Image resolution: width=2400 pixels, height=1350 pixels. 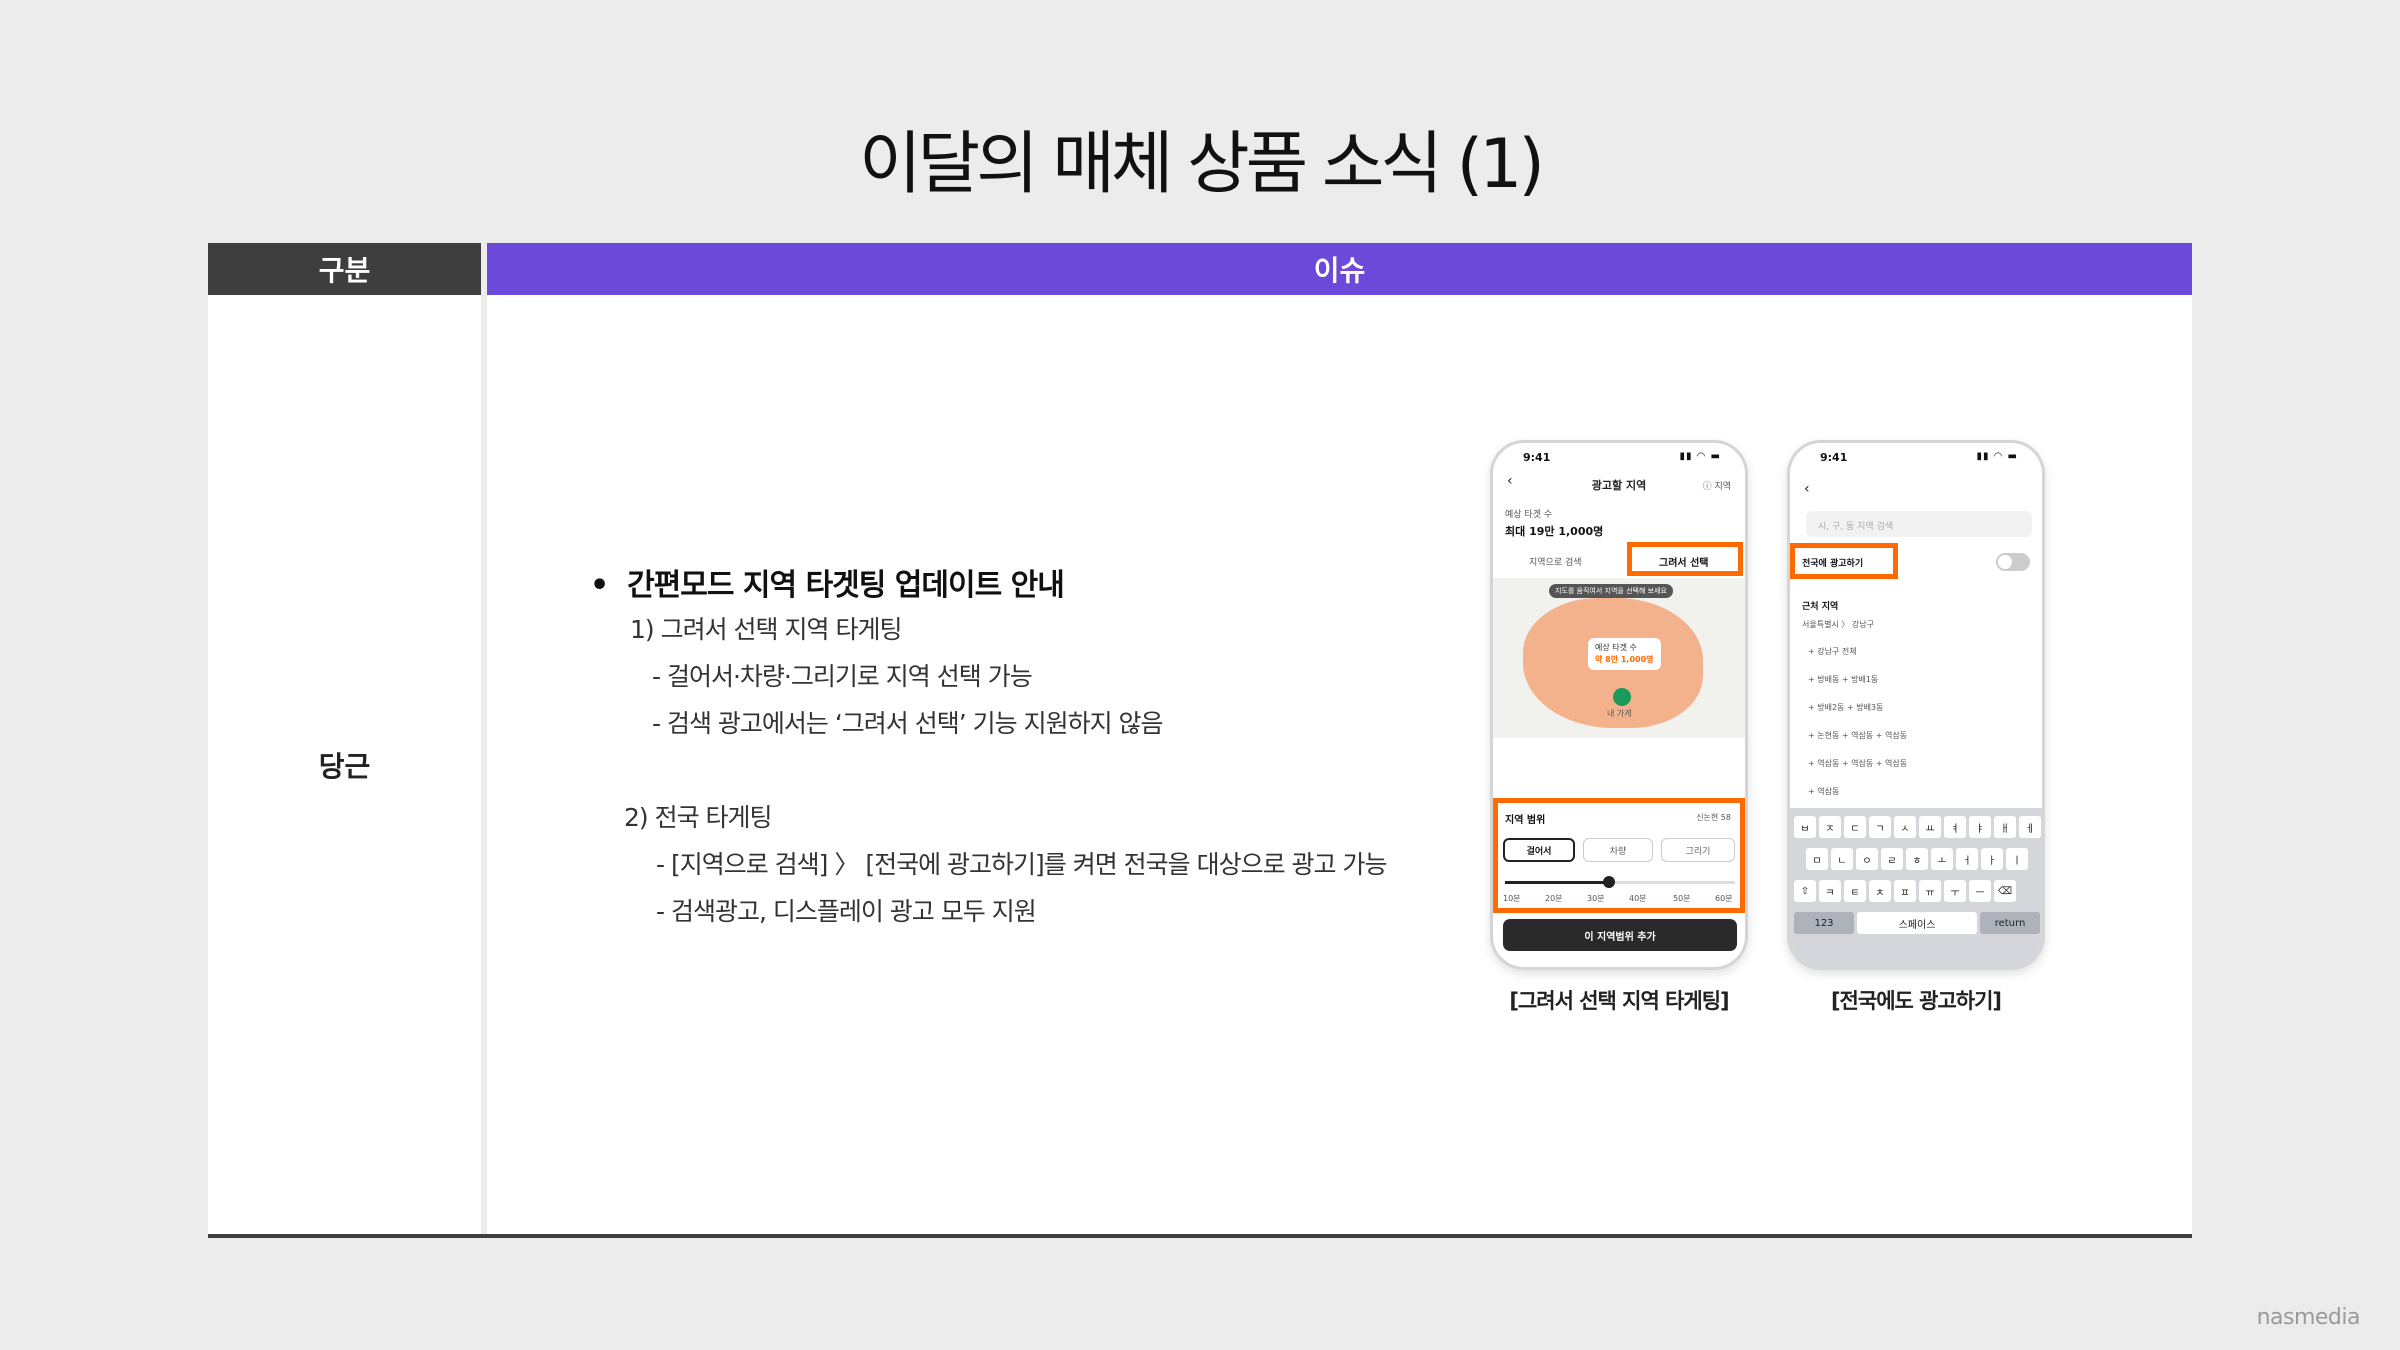 What do you see at coordinates (1955, 891) in the screenshot?
I see `key: ㅜ` at bounding box center [1955, 891].